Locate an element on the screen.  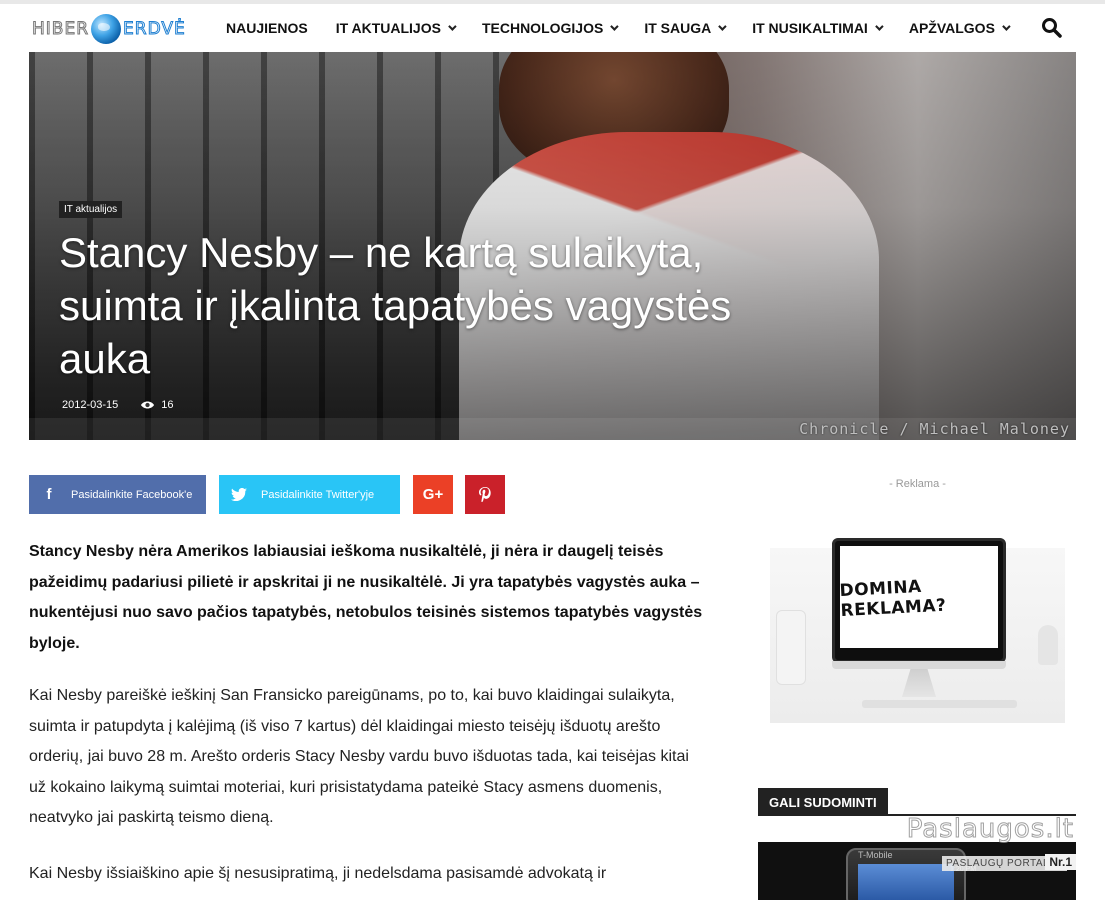
ad-lamp is located at coordinates (1048, 645).